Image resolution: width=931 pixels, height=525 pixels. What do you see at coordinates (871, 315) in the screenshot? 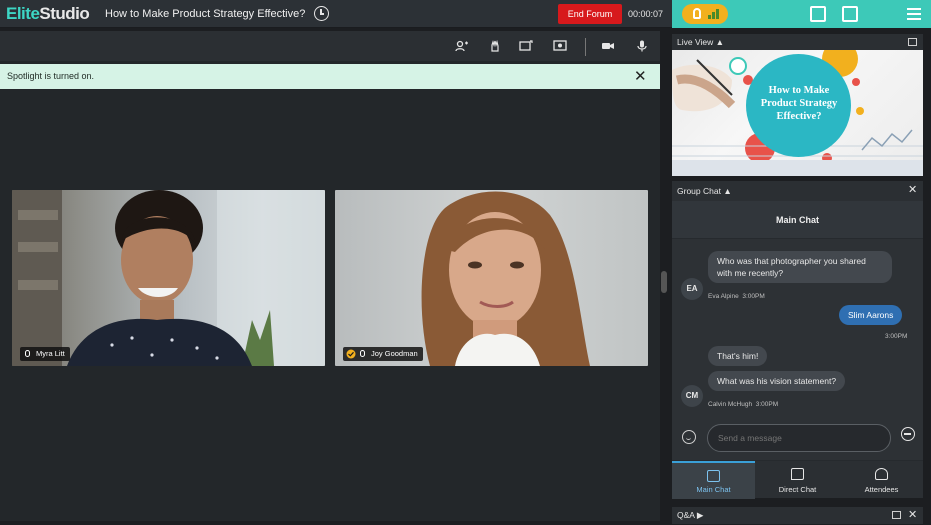
I see `chat-message-own: Slim Aarons` at bounding box center [871, 315].